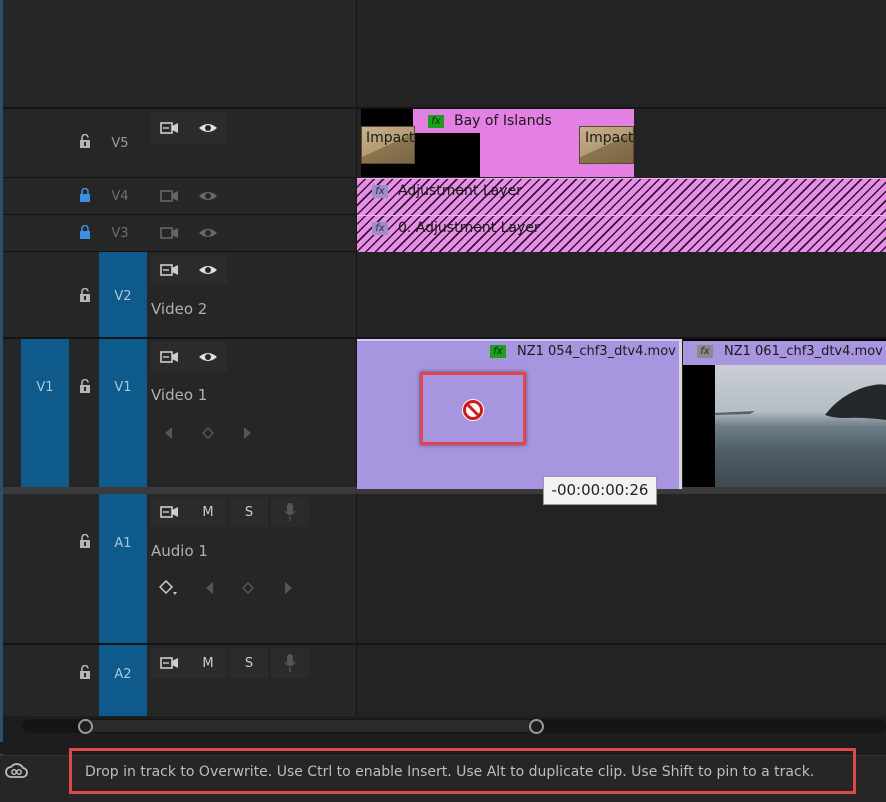 This screenshot has height=802, width=886. I want to click on black-region, so click(446, 155).